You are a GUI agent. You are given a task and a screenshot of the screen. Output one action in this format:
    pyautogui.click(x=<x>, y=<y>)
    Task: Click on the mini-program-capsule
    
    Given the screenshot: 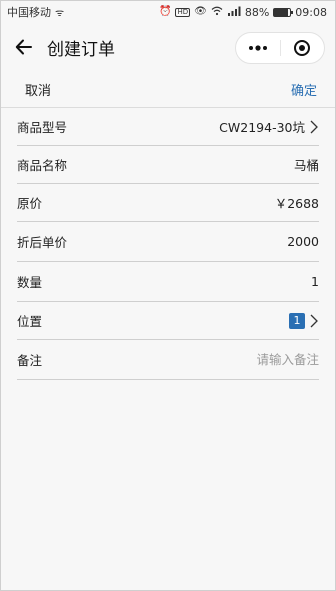 What is the action you would take?
    pyautogui.click(x=280, y=48)
    